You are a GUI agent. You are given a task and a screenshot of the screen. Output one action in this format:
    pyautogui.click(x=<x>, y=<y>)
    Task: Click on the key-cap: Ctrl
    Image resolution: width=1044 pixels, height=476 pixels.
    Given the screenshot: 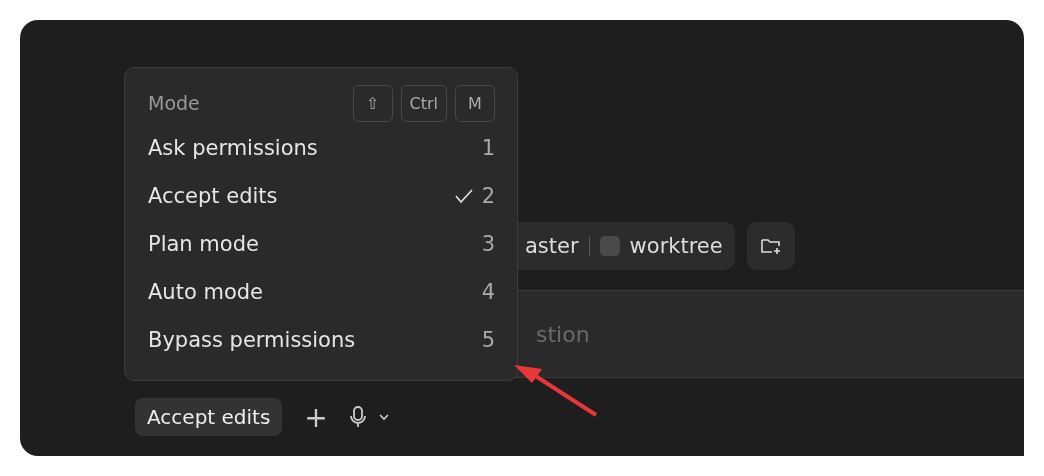 What is the action you would take?
    pyautogui.click(x=423, y=103)
    